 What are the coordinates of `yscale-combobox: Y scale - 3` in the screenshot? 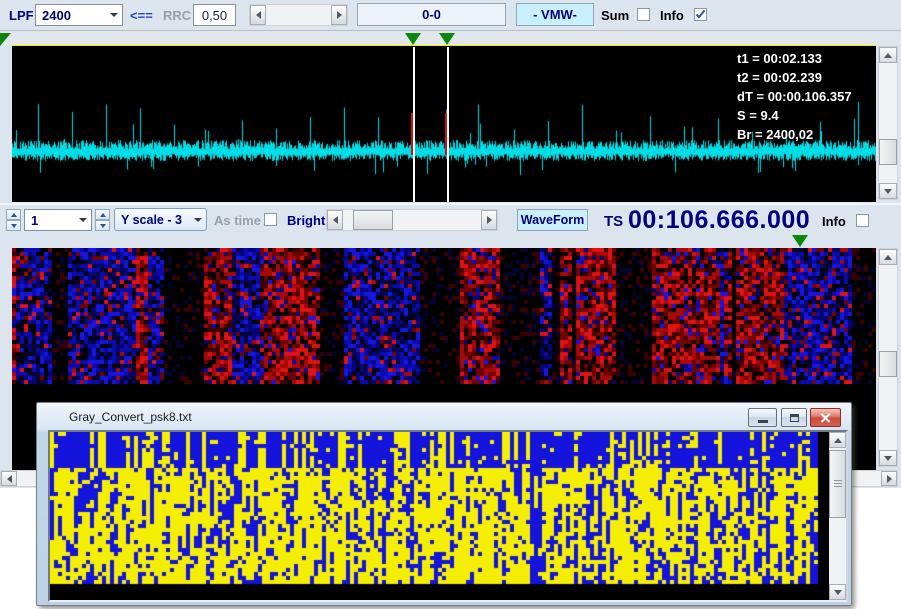 It's located at (160, 219).